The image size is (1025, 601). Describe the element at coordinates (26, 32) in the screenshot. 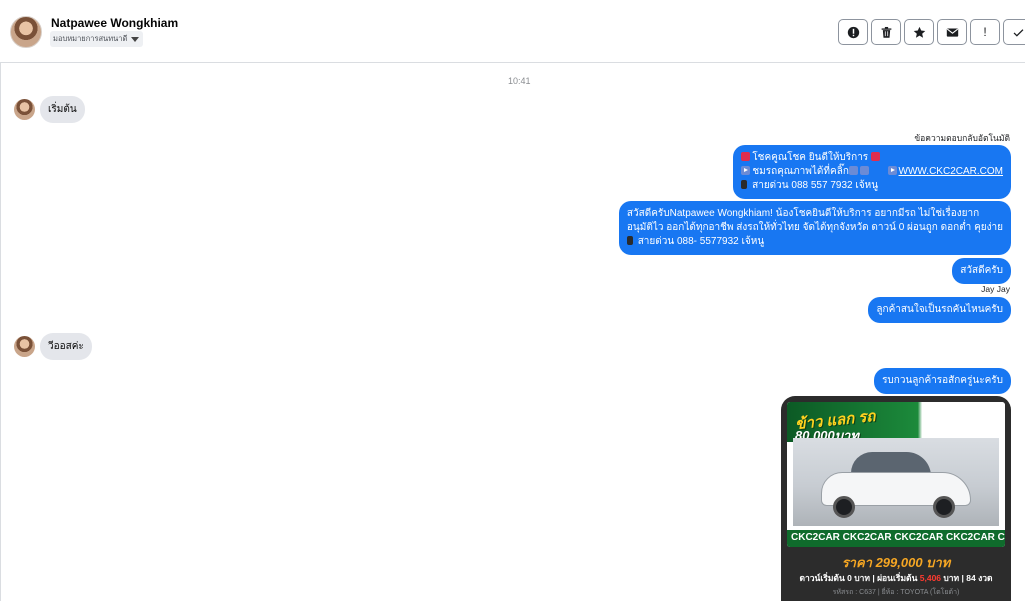

I see `contact-avatar` at that location.